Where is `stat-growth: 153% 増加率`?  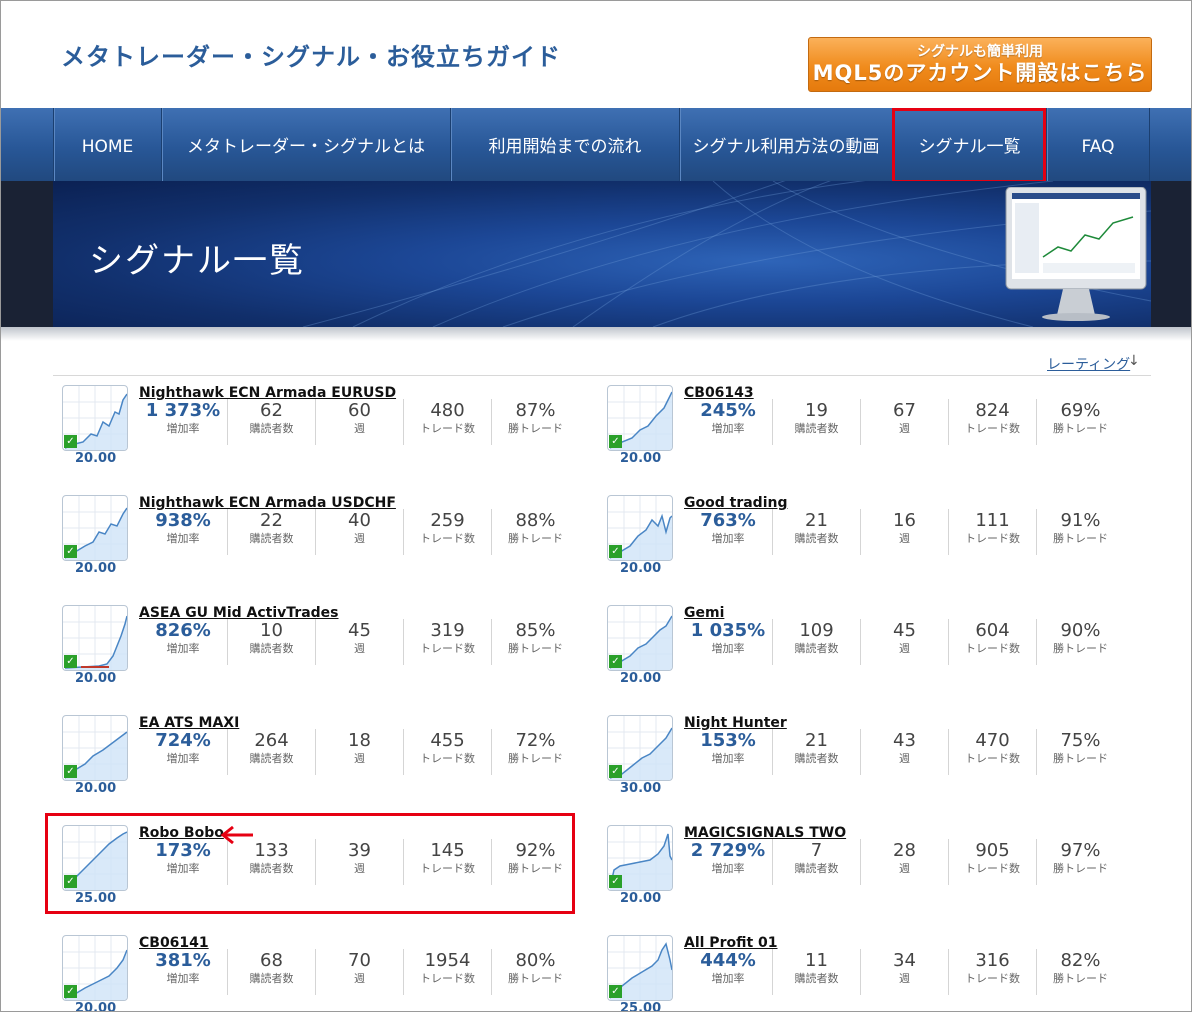
stat-growth: 153% 増加率 is located at coordinates (728, 752).